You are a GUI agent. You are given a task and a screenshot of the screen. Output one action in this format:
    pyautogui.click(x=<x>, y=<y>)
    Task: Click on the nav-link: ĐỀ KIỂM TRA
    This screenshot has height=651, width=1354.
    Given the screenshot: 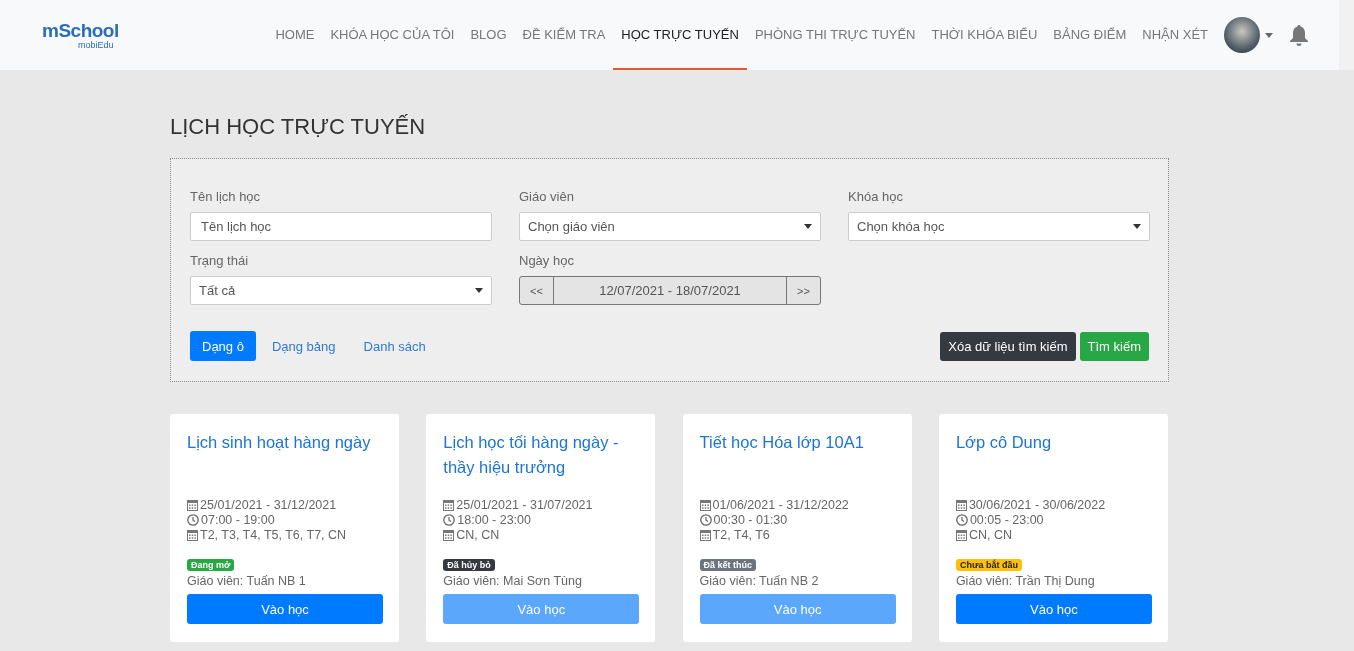 What is the action you would take?
    pyautogui.click(x=564, y=35)
    